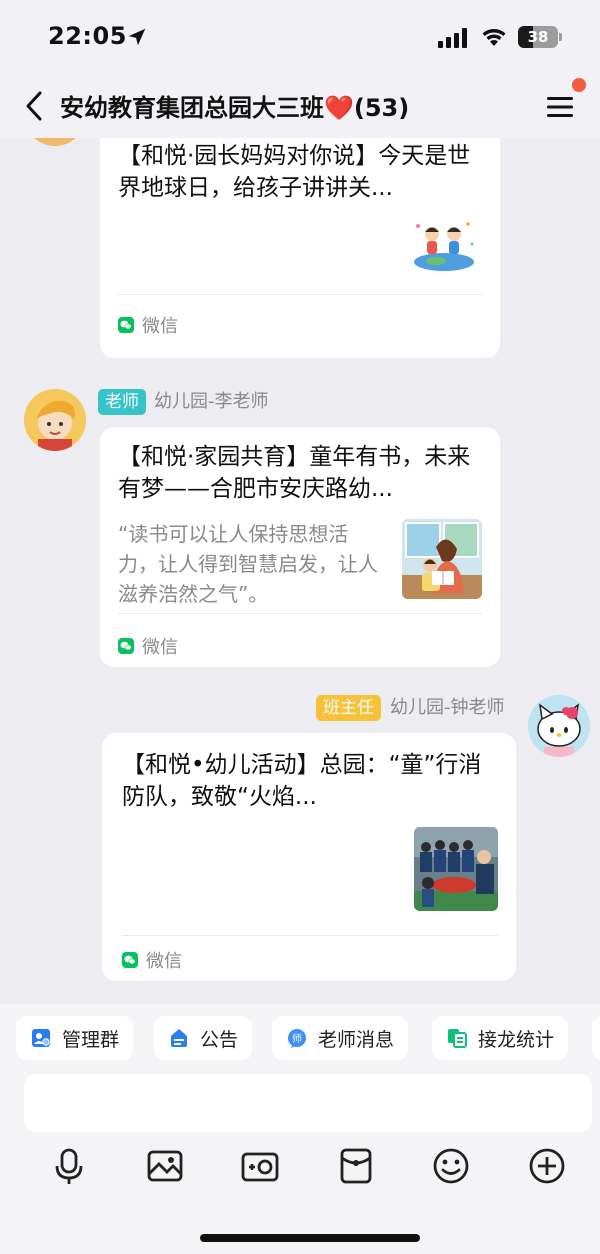 The image size is (600, 1254). Describe the element at coordinates (137, 37) in the screenshot. I see `location-arrow-icon` at that location.